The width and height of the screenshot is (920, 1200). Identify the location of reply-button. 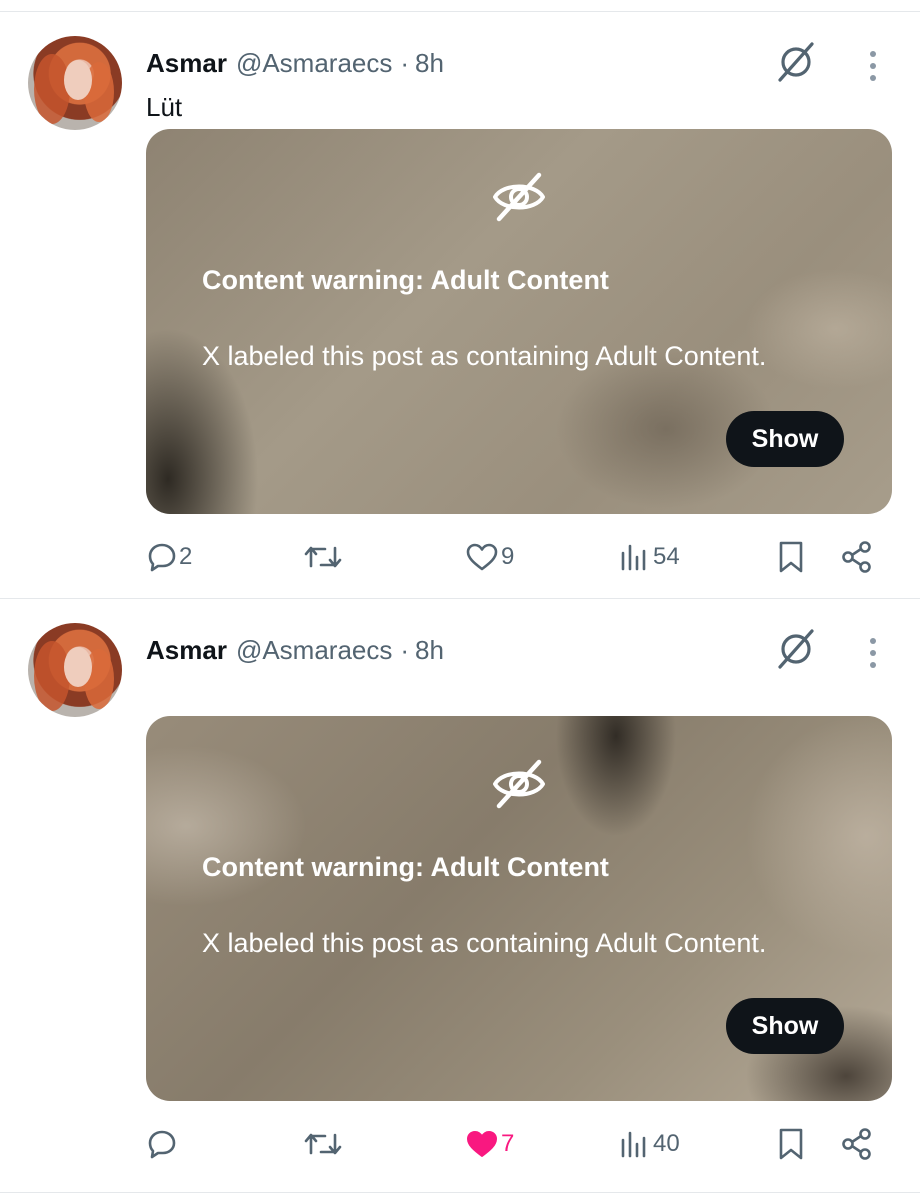
(163, 1144).